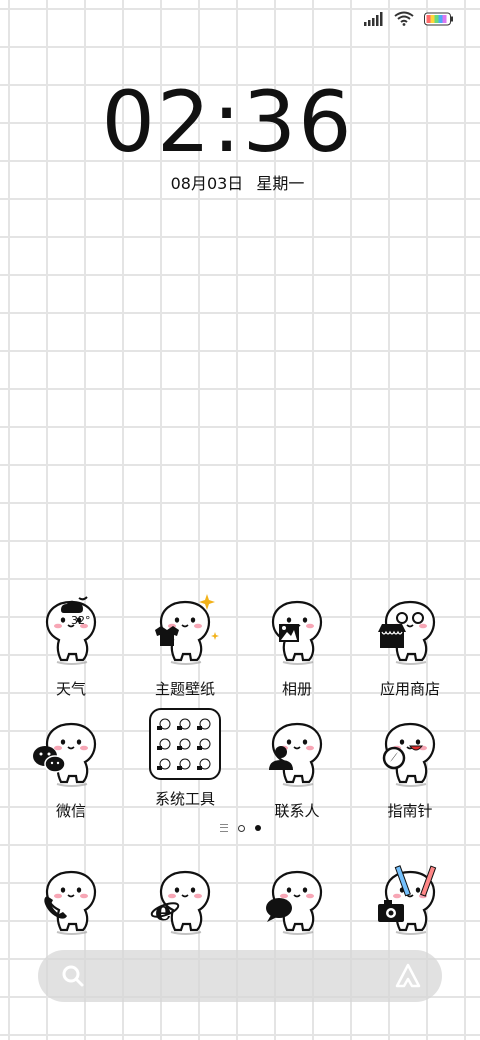  I want to click on clock-time: 02:36, so click(227, 122).